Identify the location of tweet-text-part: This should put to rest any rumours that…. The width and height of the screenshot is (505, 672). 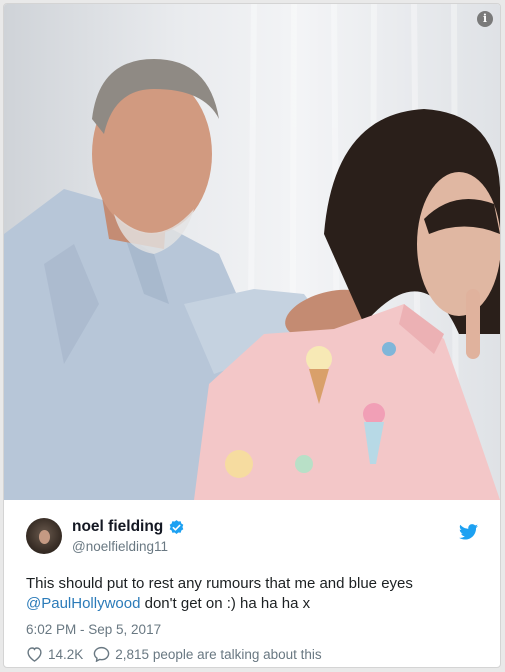
(219, 583).